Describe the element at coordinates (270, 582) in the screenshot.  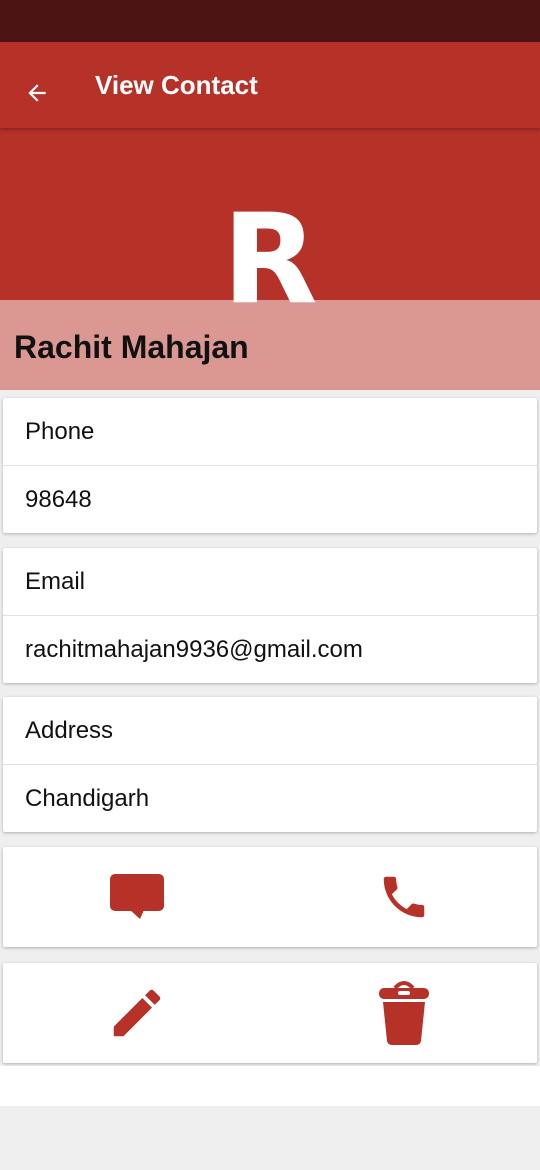
I see `email-label: Email` at that location.